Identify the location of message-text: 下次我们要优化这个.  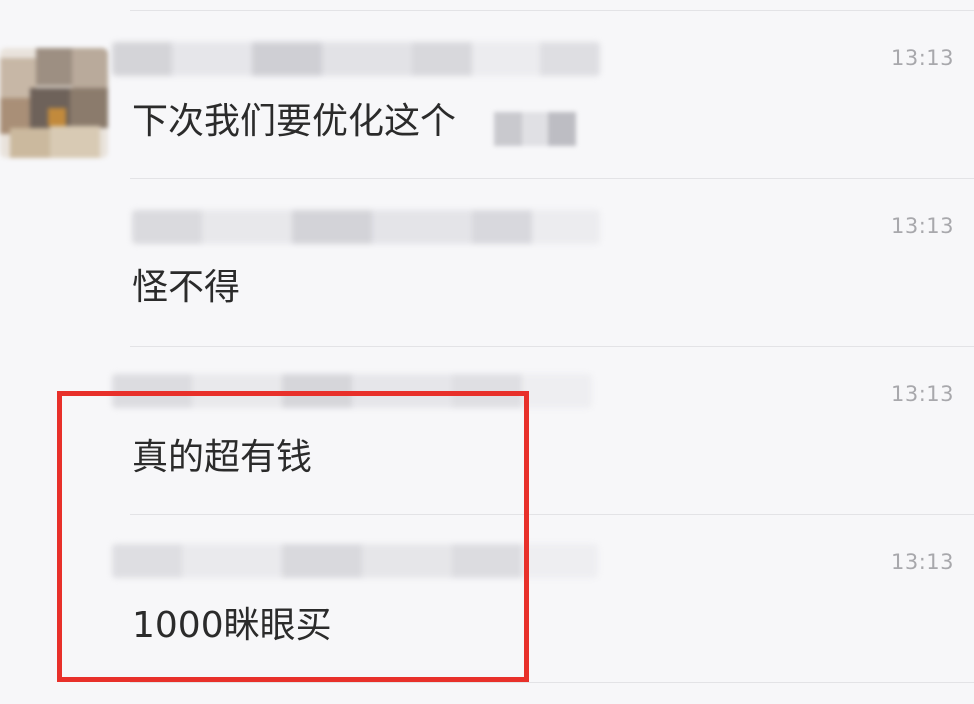
(294, 121).